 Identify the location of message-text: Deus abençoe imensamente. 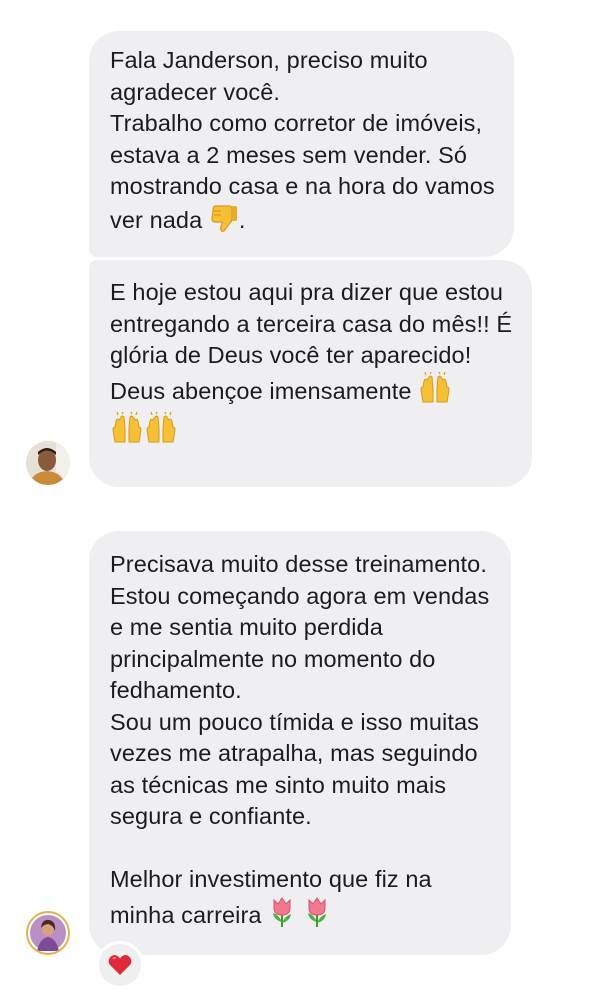
(312, 412).